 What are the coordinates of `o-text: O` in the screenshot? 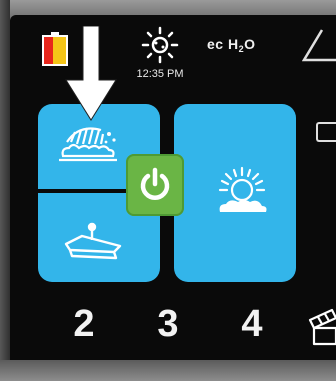 It's located at (250, 44).